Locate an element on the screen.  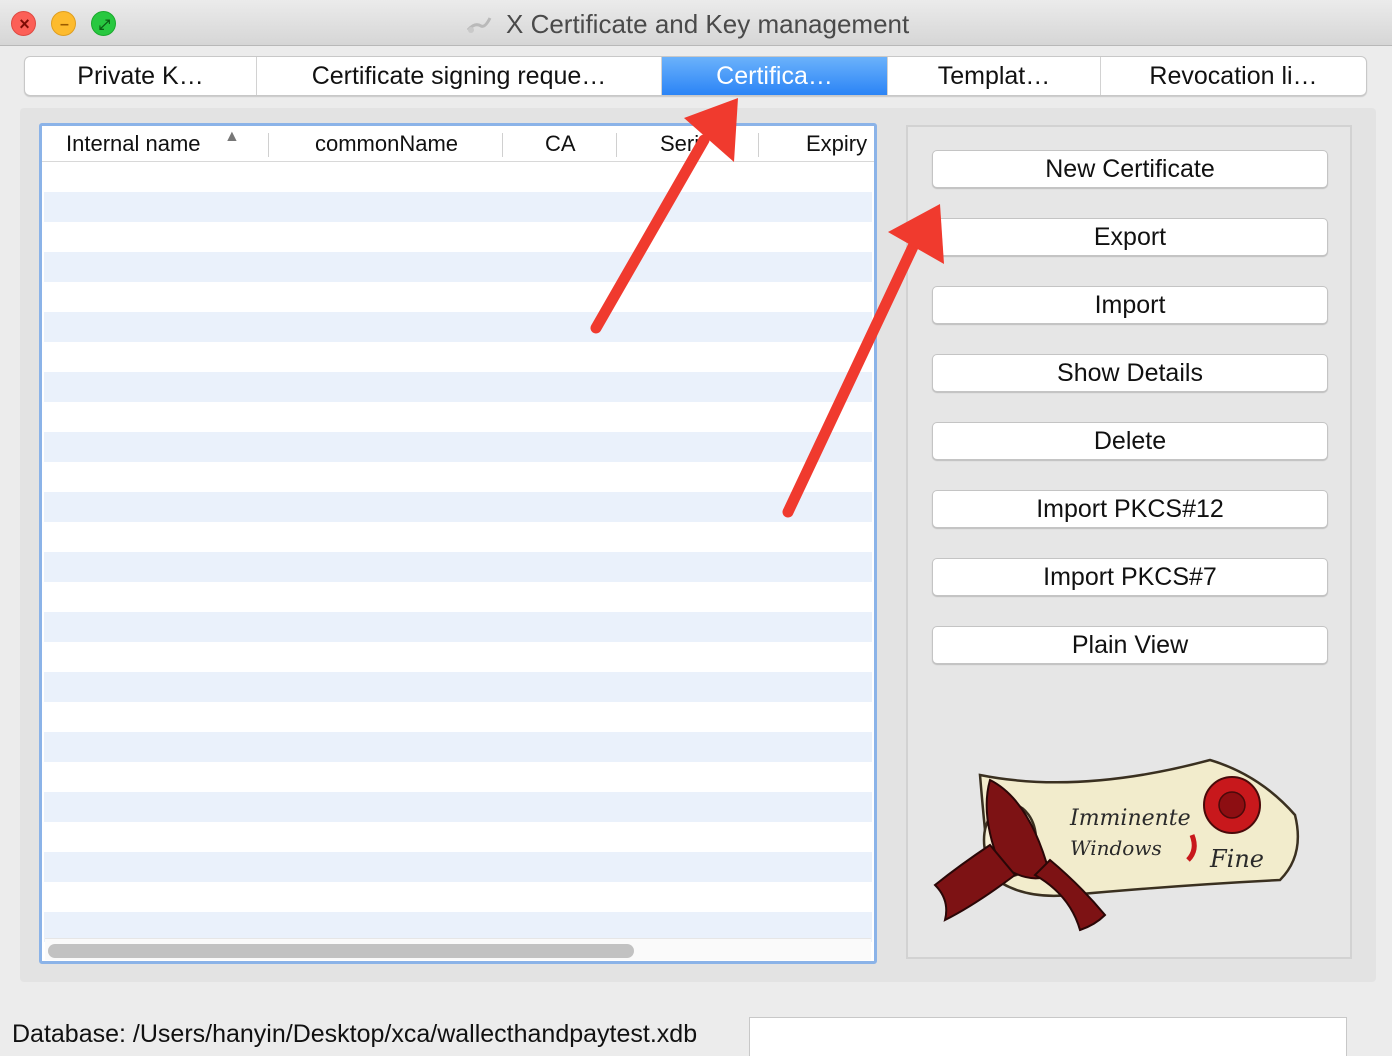
import-button: Import is located at coordinates (1130, 305).